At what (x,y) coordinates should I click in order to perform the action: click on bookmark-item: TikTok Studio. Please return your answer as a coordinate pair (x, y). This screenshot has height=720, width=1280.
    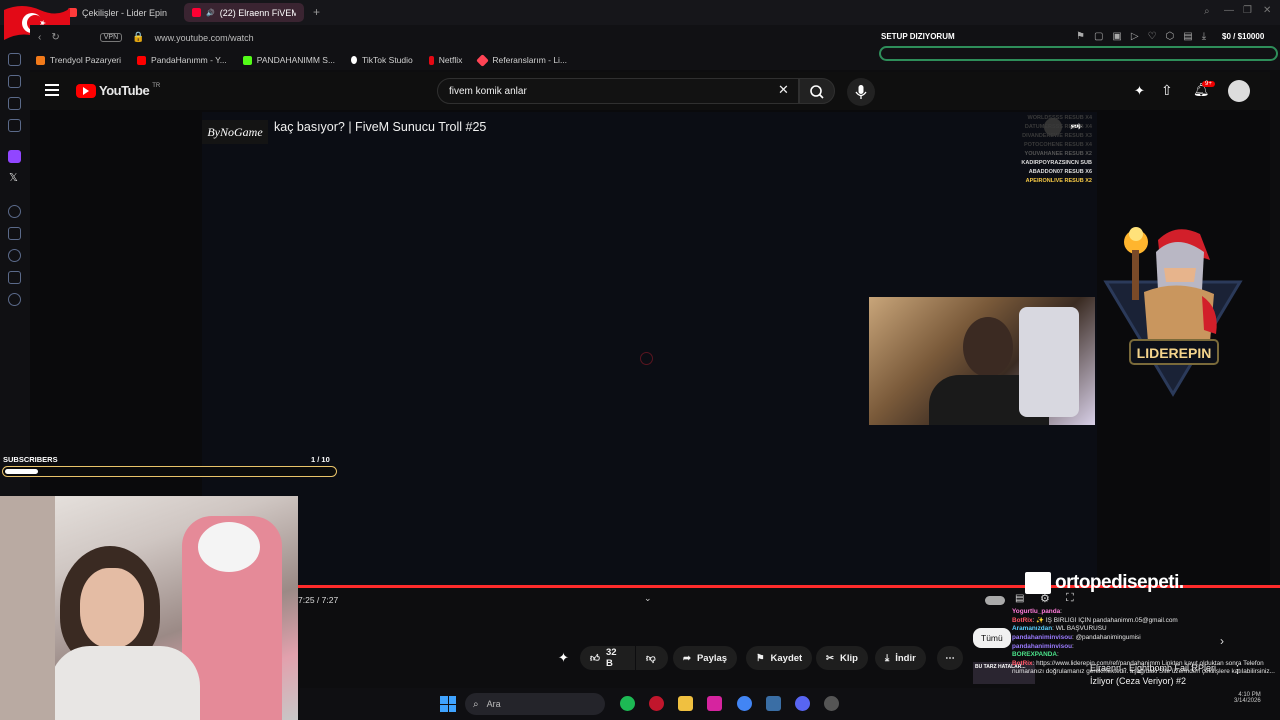
    Looking at the image, I should click on (382, 60).